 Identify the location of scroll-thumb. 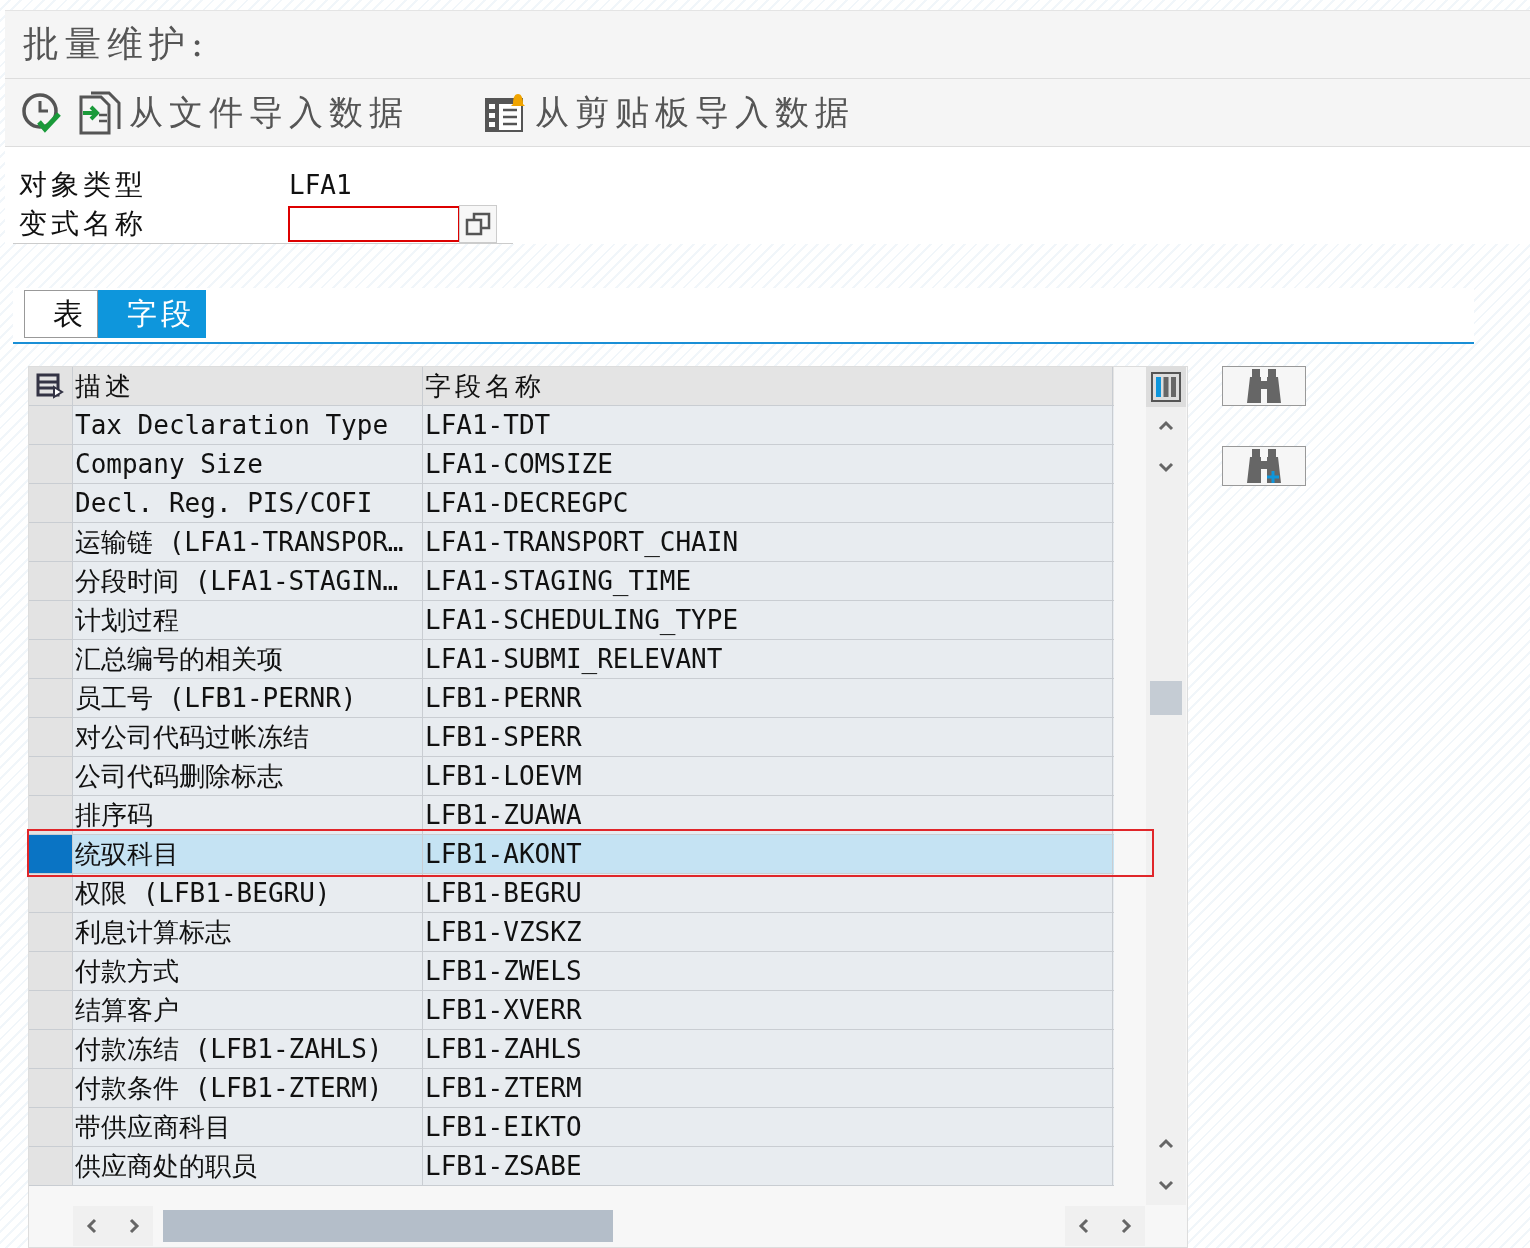
(1166, 698).